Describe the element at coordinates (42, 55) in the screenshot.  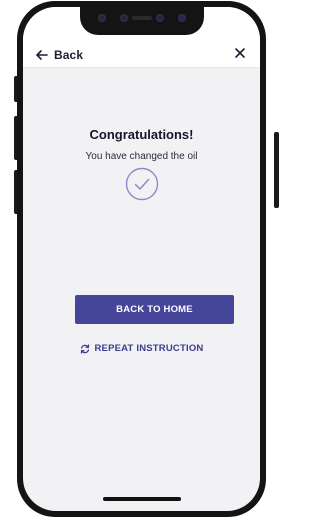
I see `arrow-left-icon` at that location.